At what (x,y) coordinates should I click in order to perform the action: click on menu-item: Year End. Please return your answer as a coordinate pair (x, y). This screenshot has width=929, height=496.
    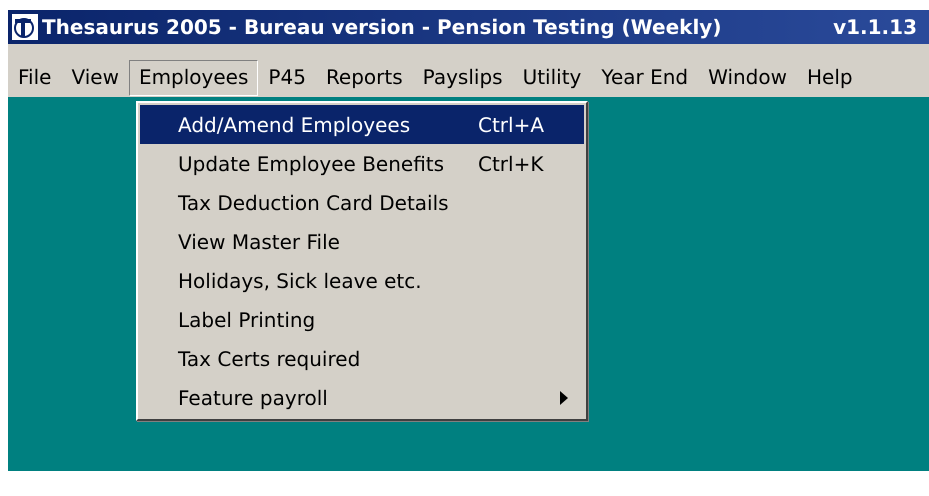
    Looking at the image, I should click on (644, 78).